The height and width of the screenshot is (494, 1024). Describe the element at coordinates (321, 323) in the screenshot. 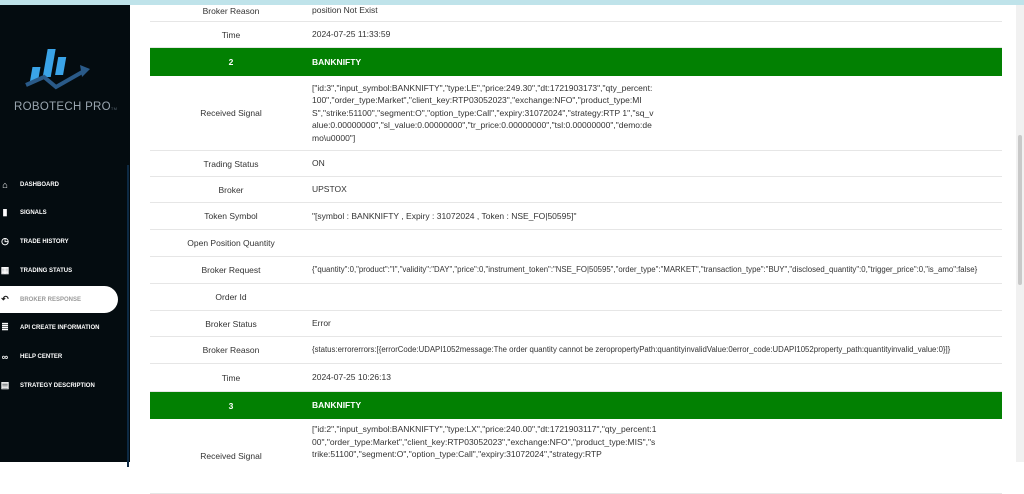

I see `value: Error` at that location.